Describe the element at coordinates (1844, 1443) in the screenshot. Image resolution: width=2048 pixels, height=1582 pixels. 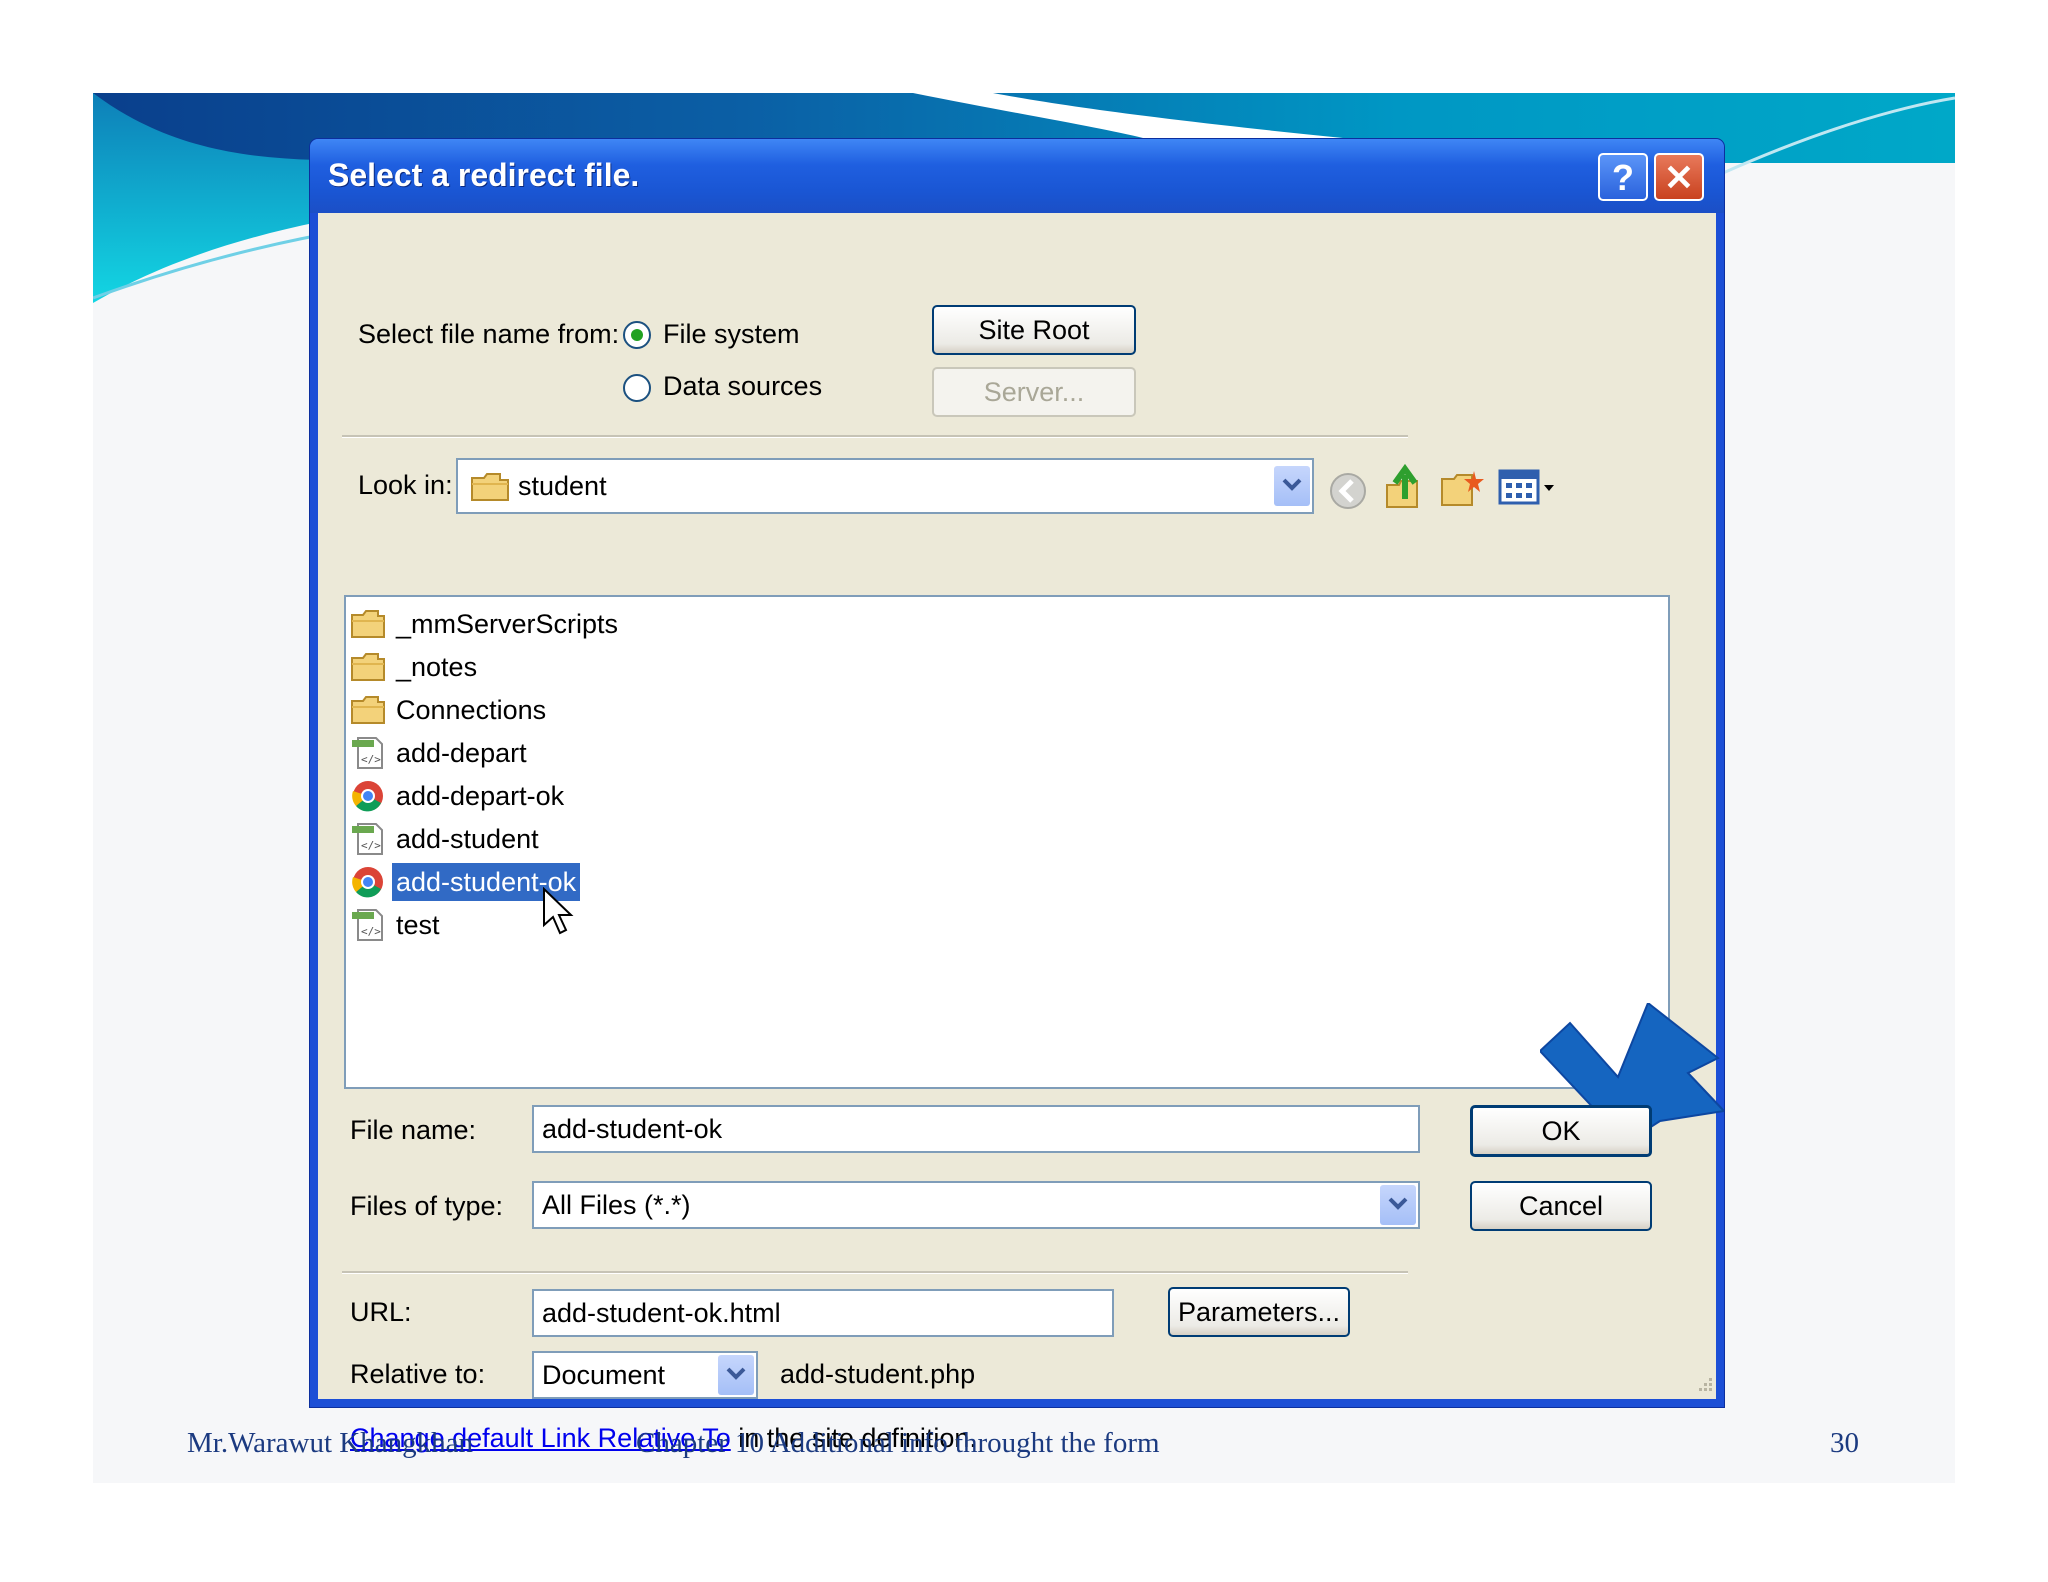
I see `footer-page-number: 30` at that location.